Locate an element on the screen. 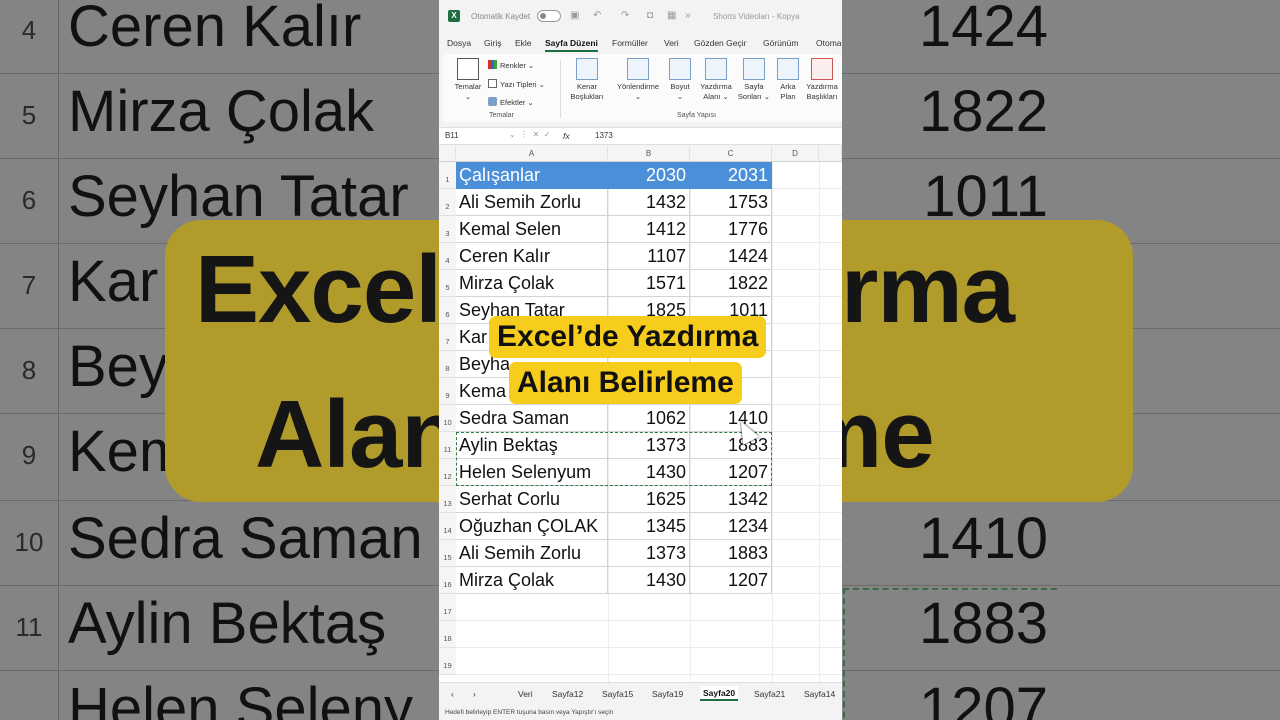 Image resolution: width=1280 pixels, height=720 pixels. tab-gorunum: Görünüm is located at coordinates (780, 43).